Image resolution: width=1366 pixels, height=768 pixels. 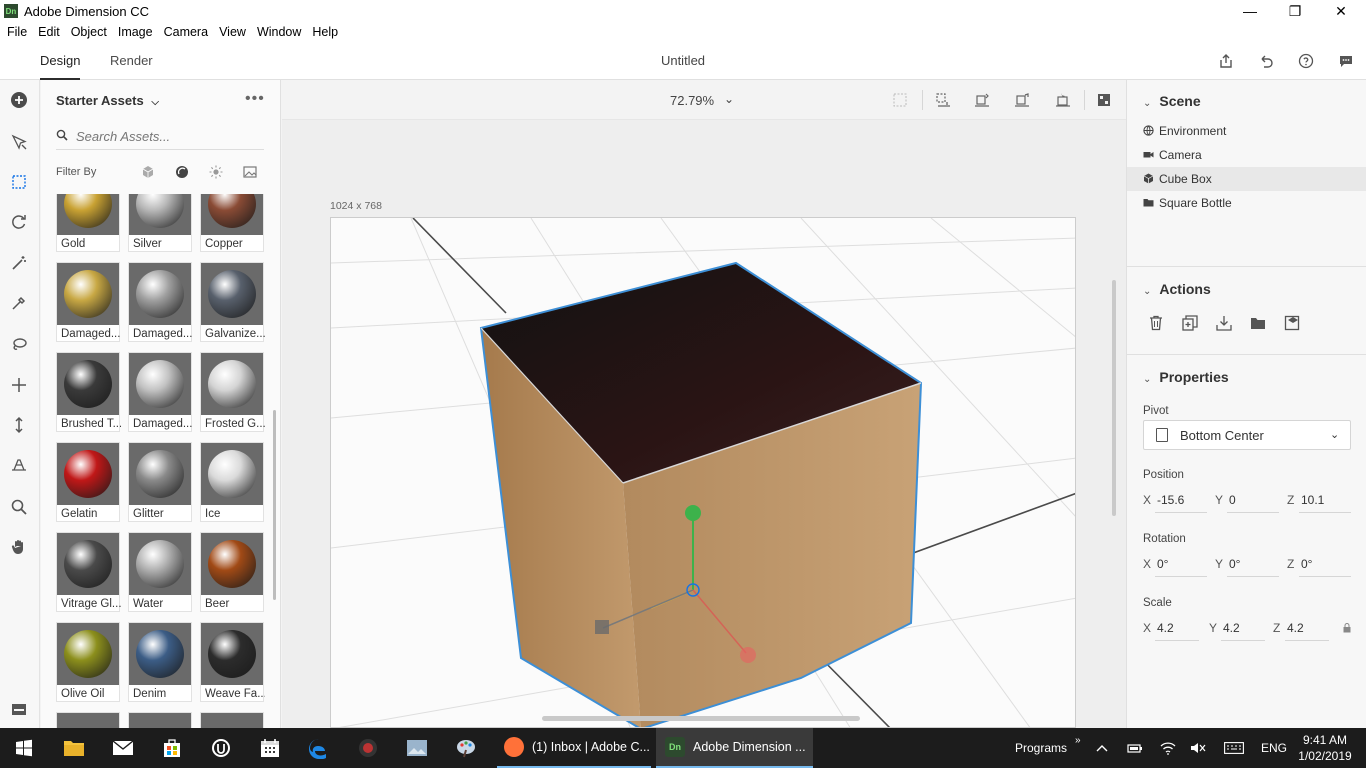 What do you see at coordinates (19, 100) in the screenshot?
I see `add-icon` at bounding box center [19, 100].